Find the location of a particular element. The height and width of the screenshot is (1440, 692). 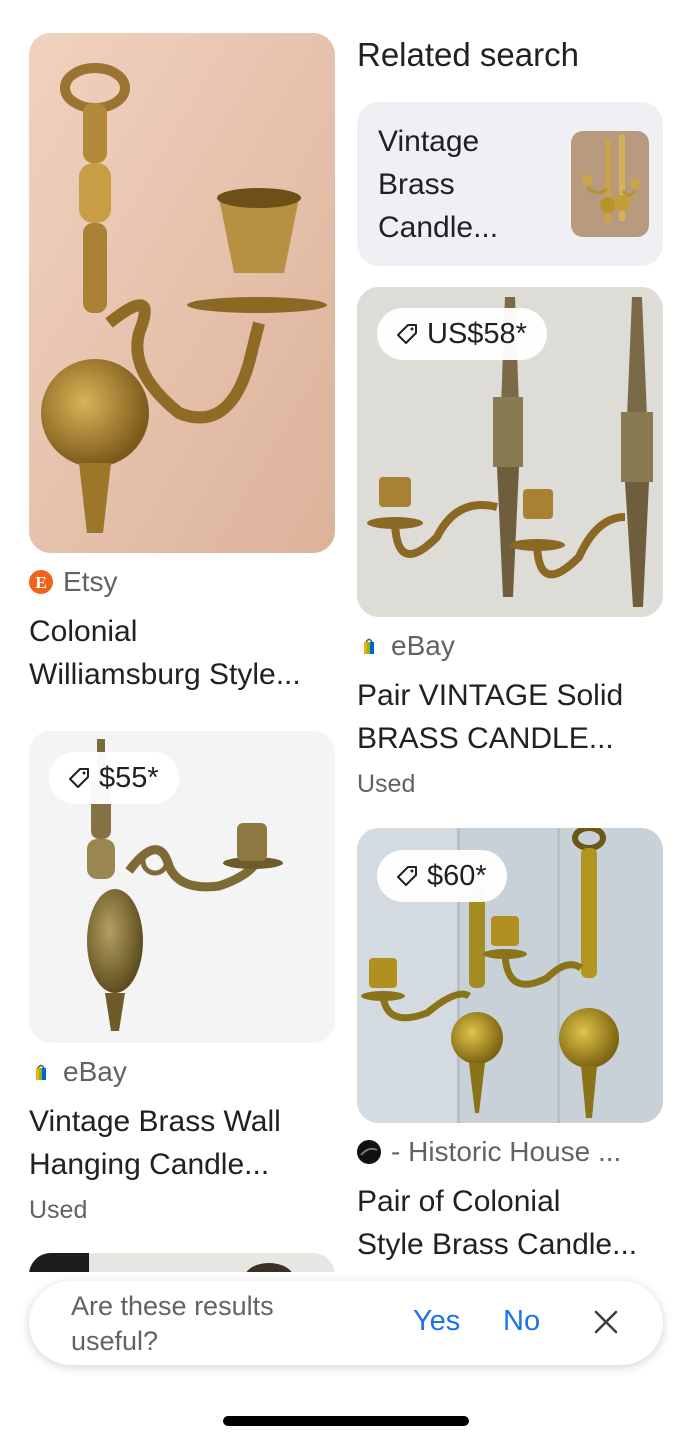

price-label: $55* is located at coordinates (129, 777).